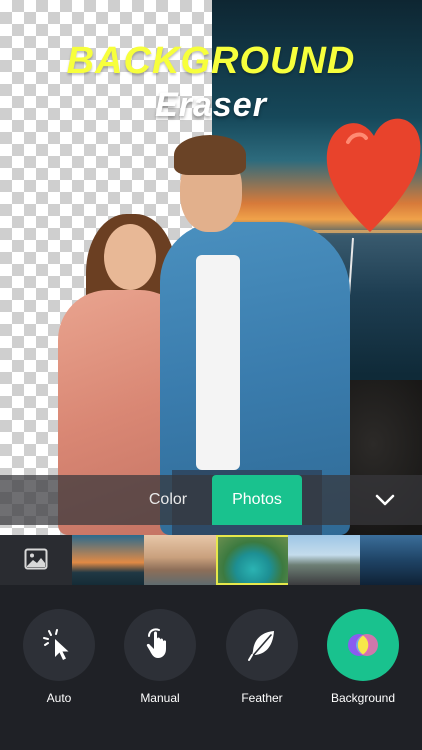 The height and width of the screenshot is (750, 422). Describe the element at coordinates (262, 698) in the screenshot. I see `feather-tool-label: Feather` at that location.